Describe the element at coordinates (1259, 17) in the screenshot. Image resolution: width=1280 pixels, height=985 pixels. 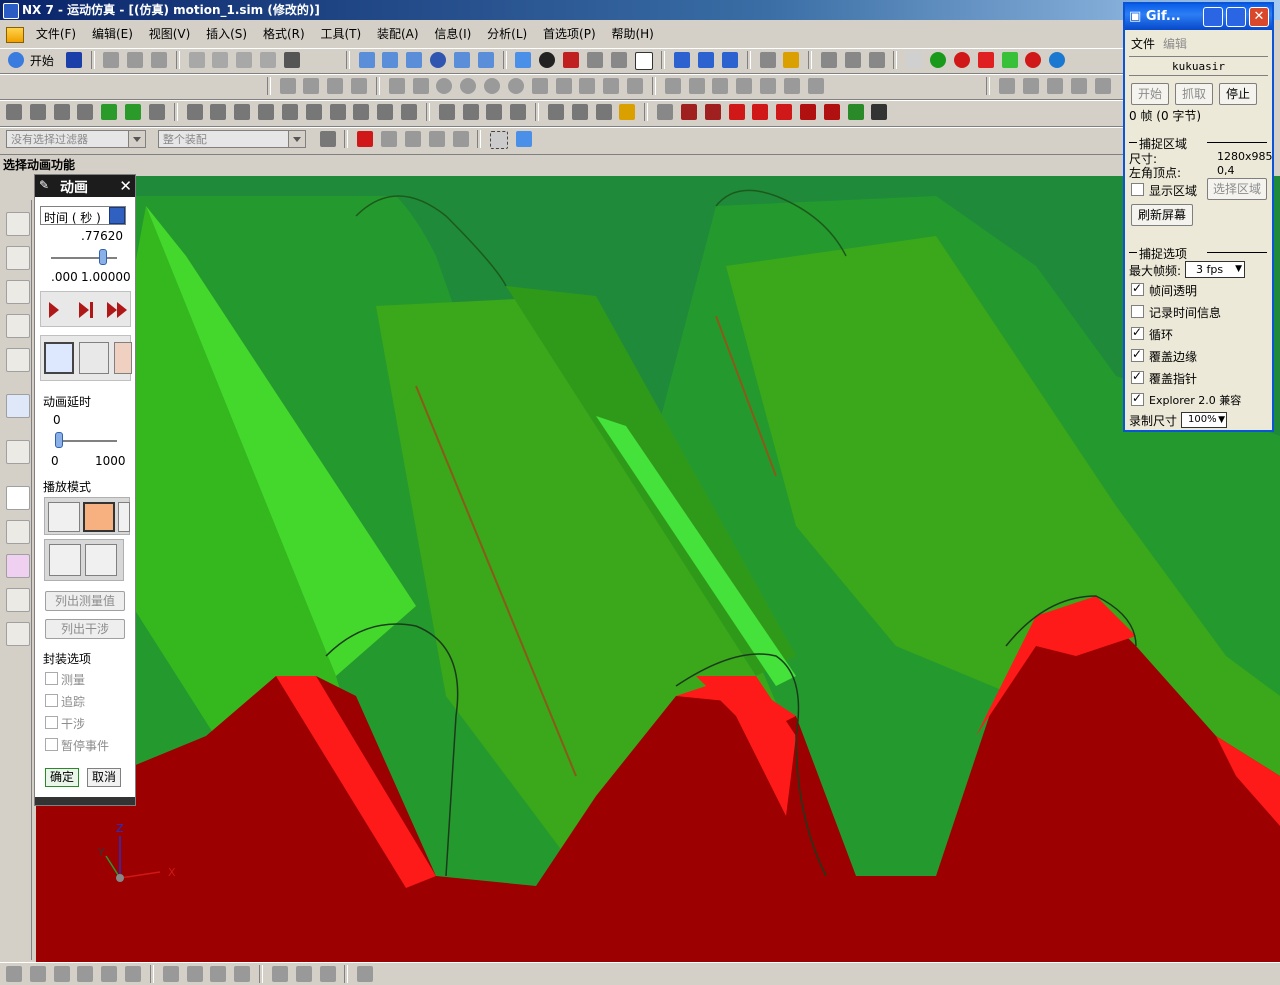
I see `close-icon: ✕` at that location.